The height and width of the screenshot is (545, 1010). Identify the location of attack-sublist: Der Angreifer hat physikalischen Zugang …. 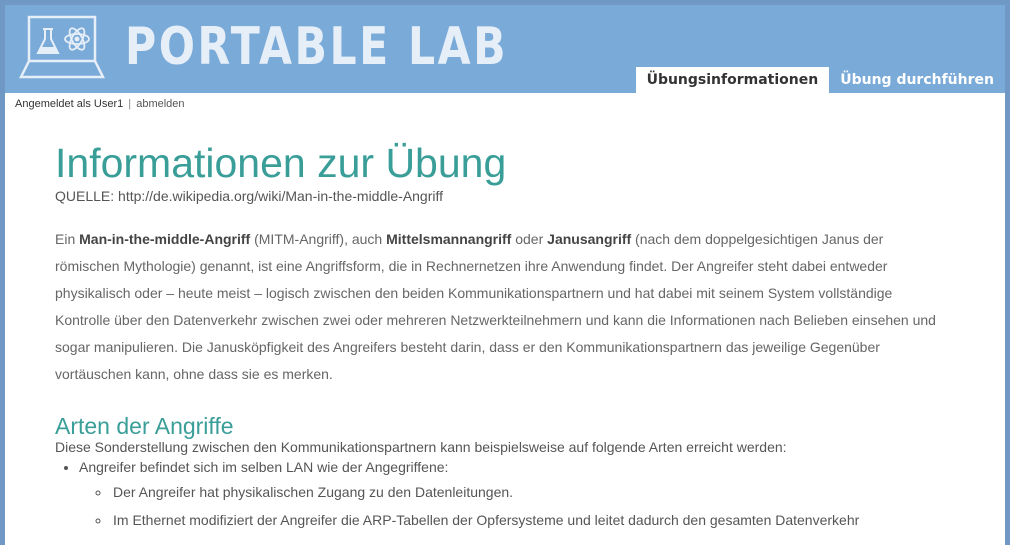
(514, 506).